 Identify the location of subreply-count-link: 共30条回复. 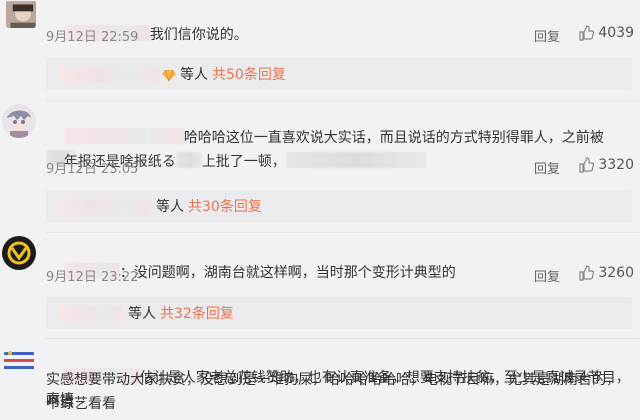
(225, 207).